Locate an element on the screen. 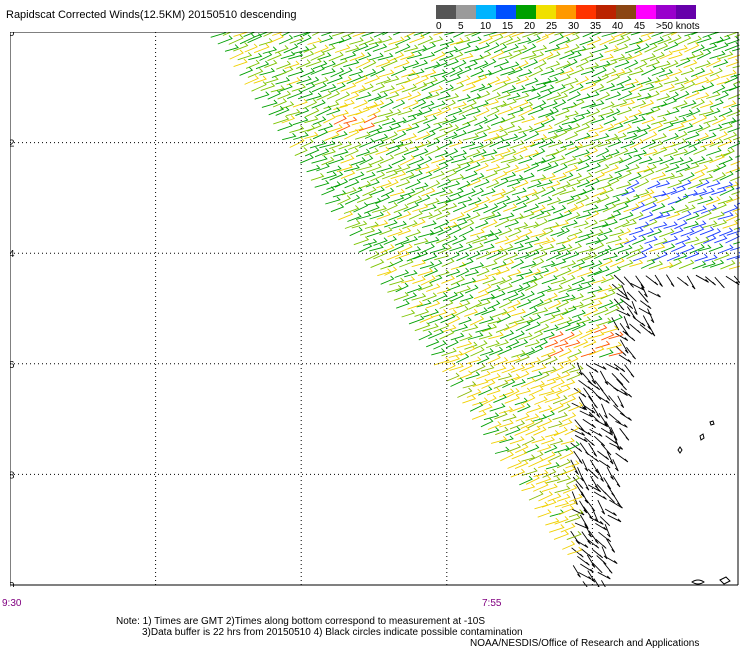 This screenshot has width=740, height=650. time-label-start: 9:30 is located at coordinates (12, 603).